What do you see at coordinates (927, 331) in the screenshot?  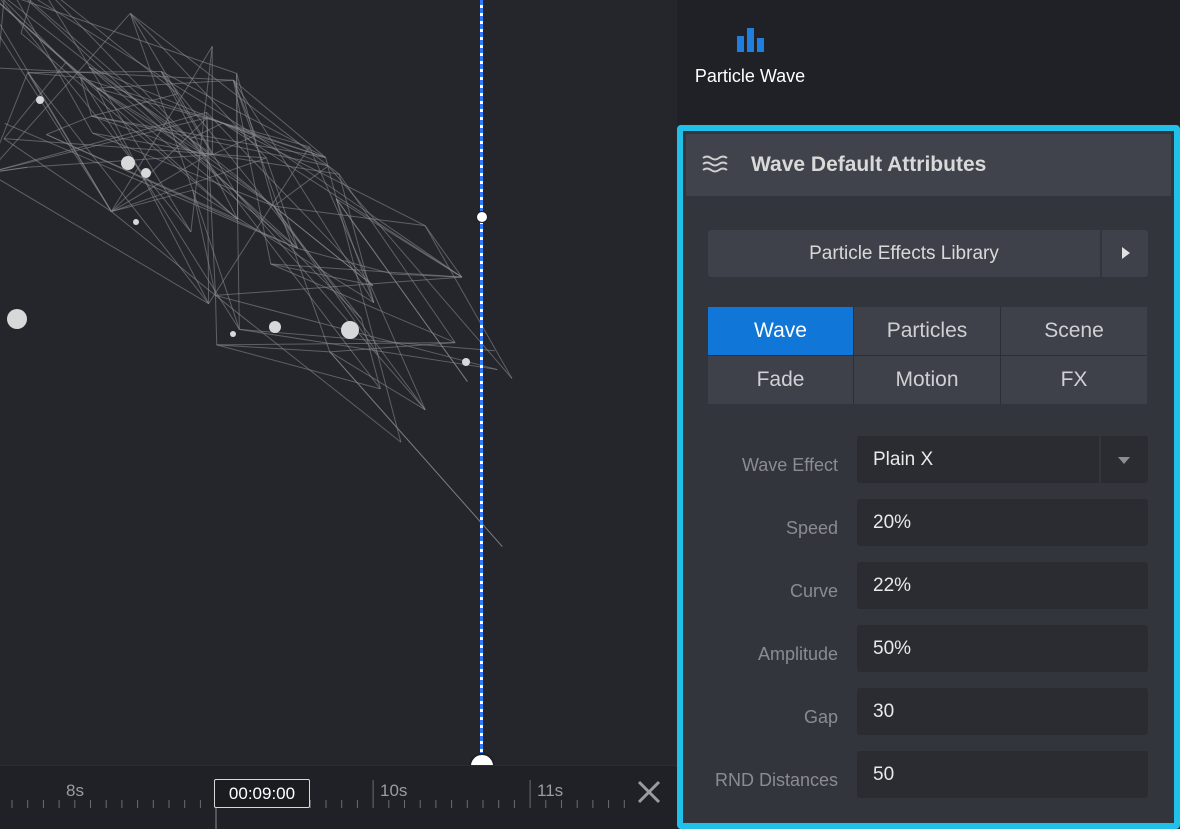 I see `tab-particles: Particles` at bounding box center [927, 331].